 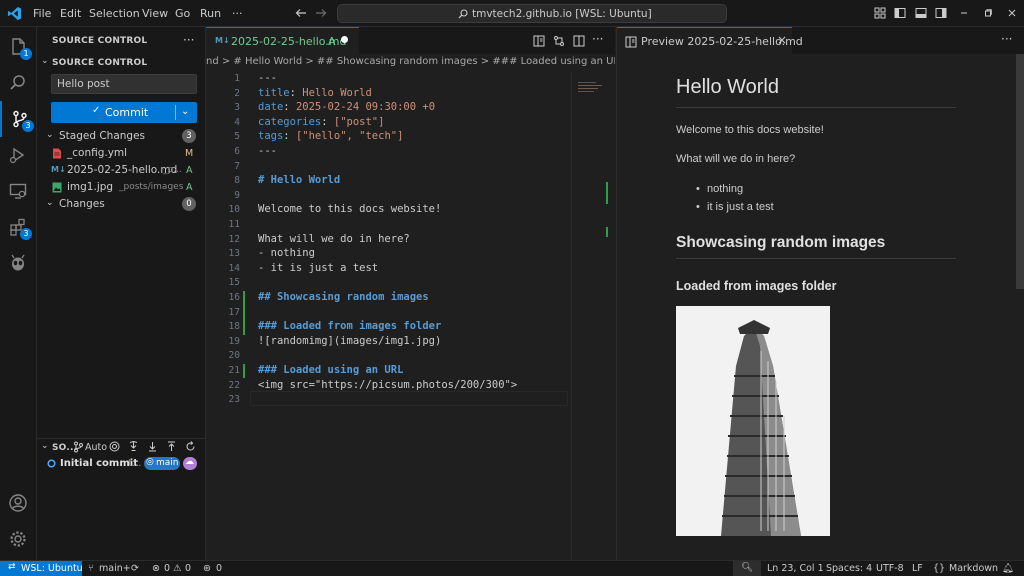 What do you see at coordinates (115, 568) in the screenshot?
I see `branch-status: main+` at bounding box center [115, 568].